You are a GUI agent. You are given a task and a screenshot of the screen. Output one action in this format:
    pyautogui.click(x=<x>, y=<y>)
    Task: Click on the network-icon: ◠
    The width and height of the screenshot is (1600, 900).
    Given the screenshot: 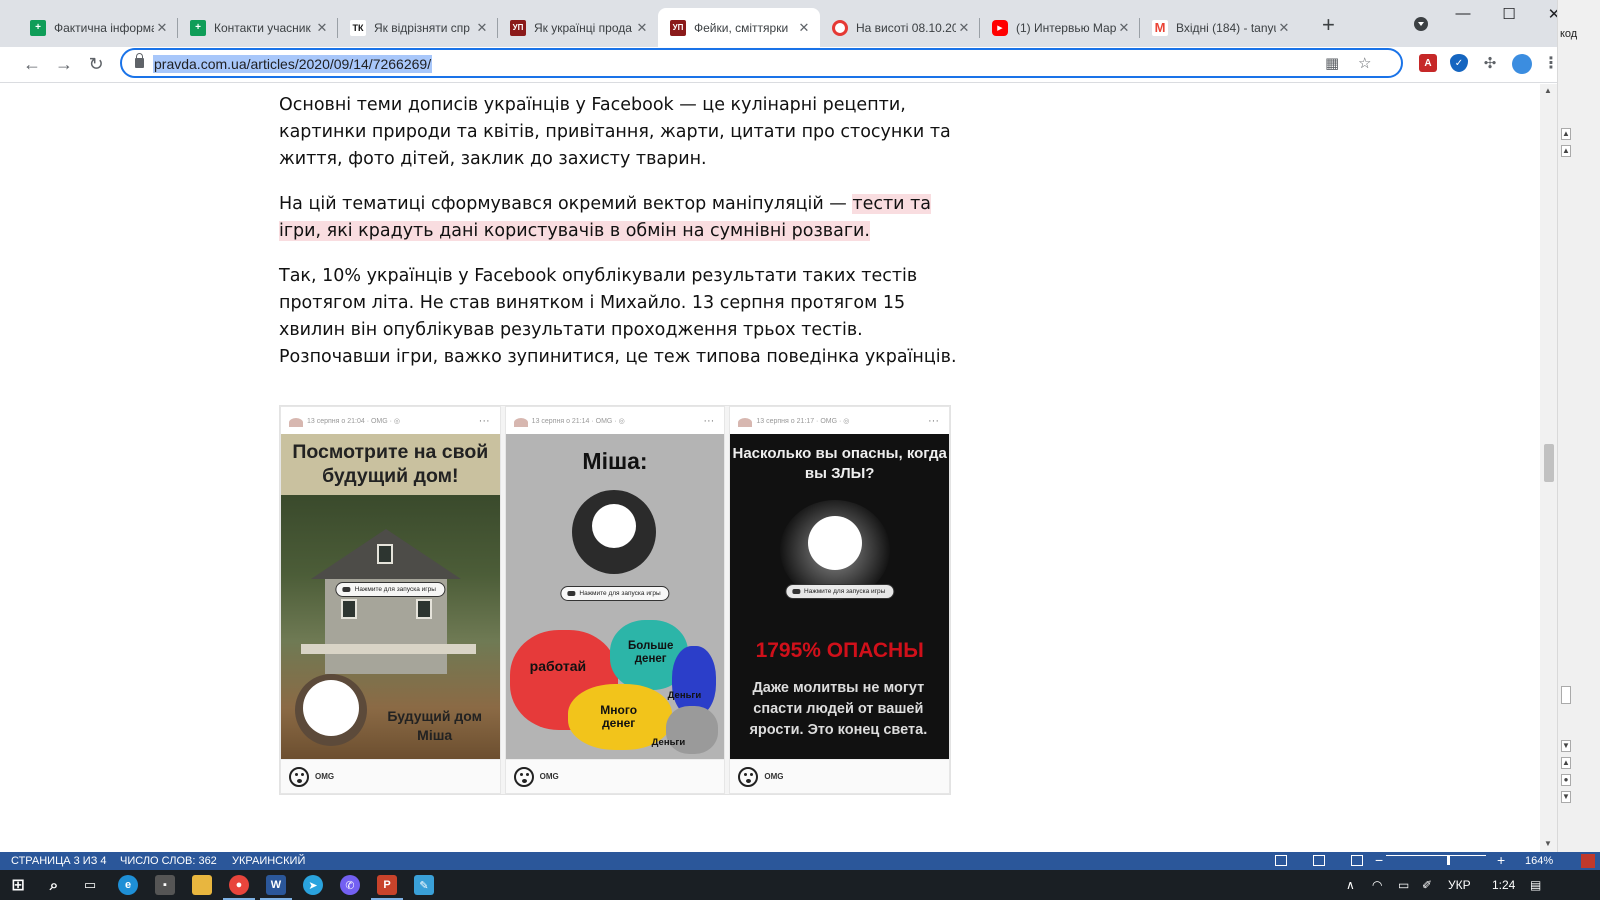 What is the action you would take?
    pyautogui.click(x=1377, y=885)
    